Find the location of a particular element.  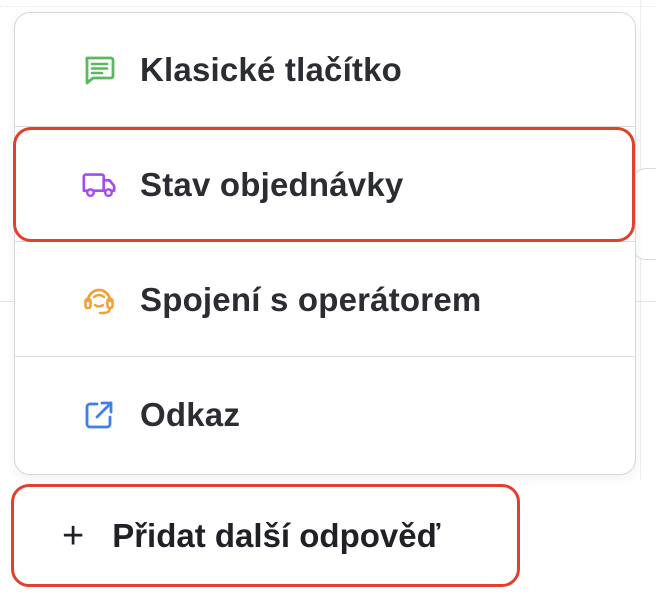

menu-item-label: Odkaz is located at coordinates (190, 414).